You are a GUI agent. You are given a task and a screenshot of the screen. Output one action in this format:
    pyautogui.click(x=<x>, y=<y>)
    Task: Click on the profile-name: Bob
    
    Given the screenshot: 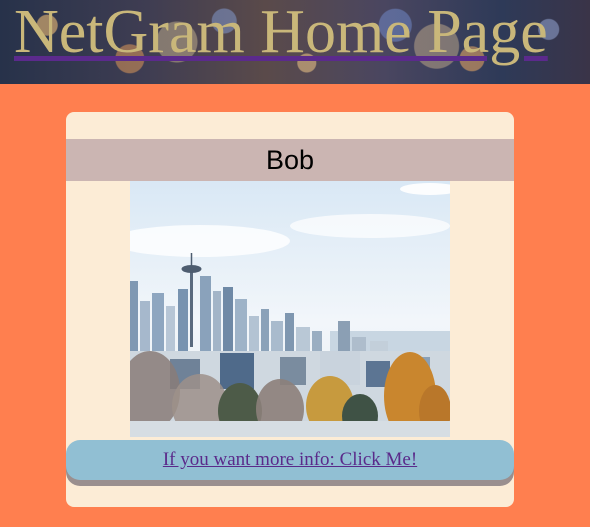 What is the action you would take?
    pyautogui.click(x=290, y=159)
    